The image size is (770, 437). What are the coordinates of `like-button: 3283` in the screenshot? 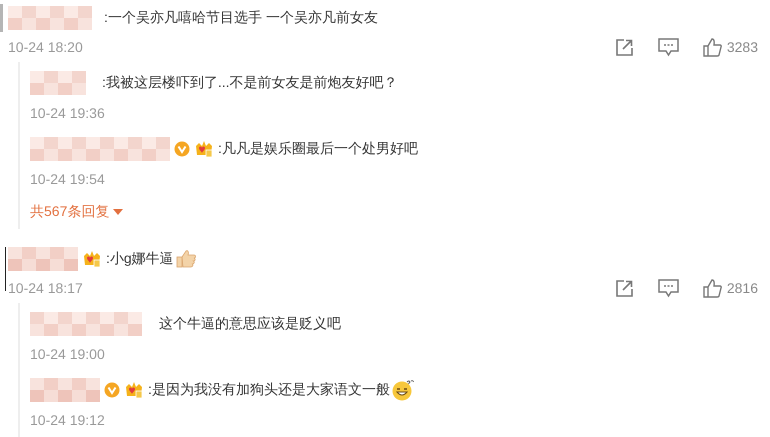 It's located at (730, 47).